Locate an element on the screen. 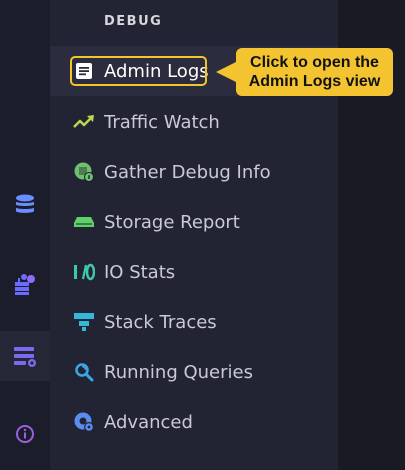  menu-item-stack-traces: Stack Traces is located at coordinates (194, 322).